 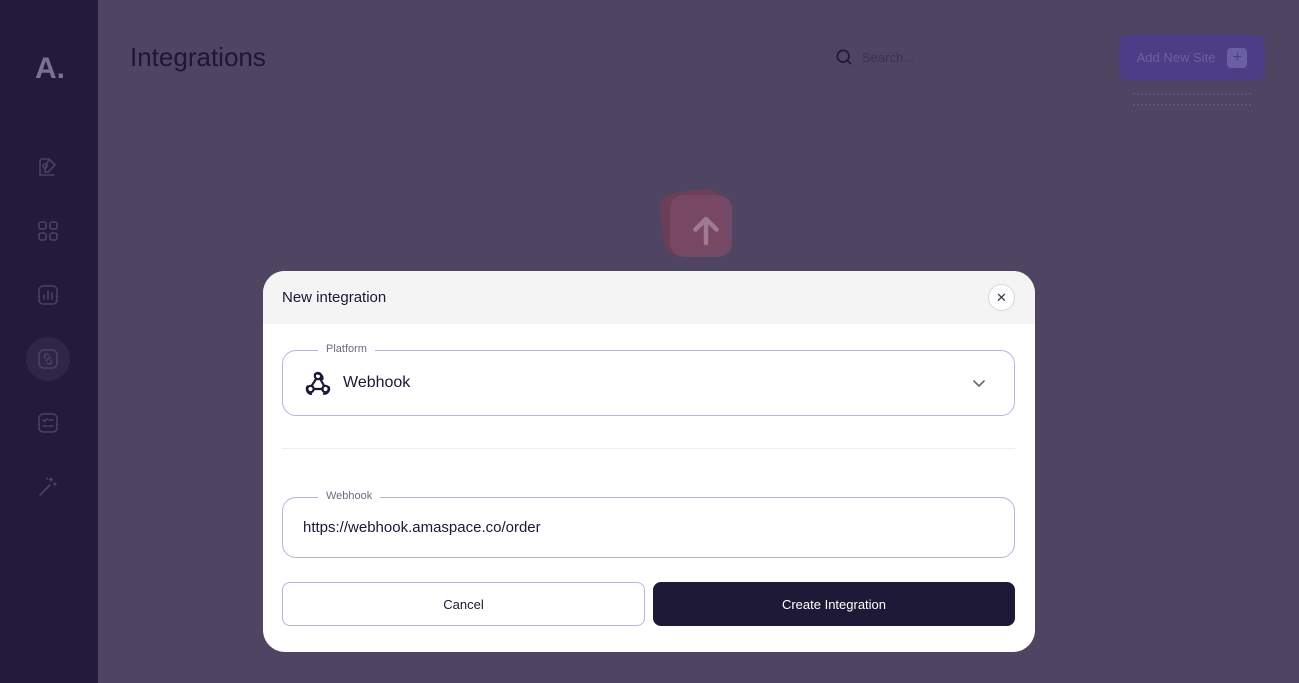 I want to click on divider, so click(x=648, y=448).